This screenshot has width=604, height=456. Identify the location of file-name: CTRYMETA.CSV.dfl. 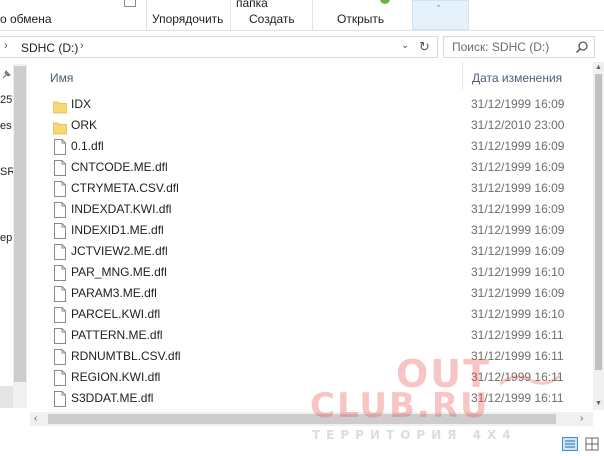
(125, 188).